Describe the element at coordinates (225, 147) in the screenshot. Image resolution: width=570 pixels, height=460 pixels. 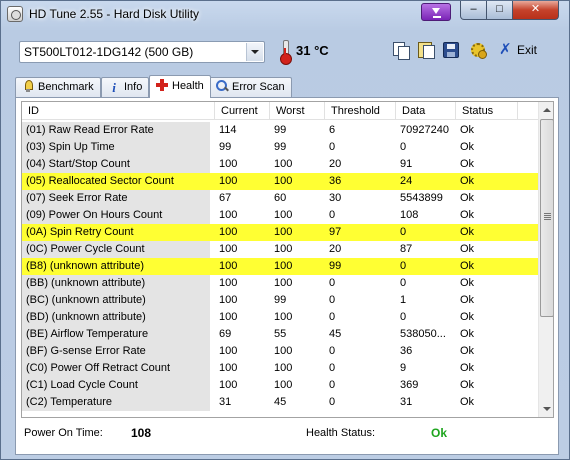
I see `current-cell: 99` at that location.